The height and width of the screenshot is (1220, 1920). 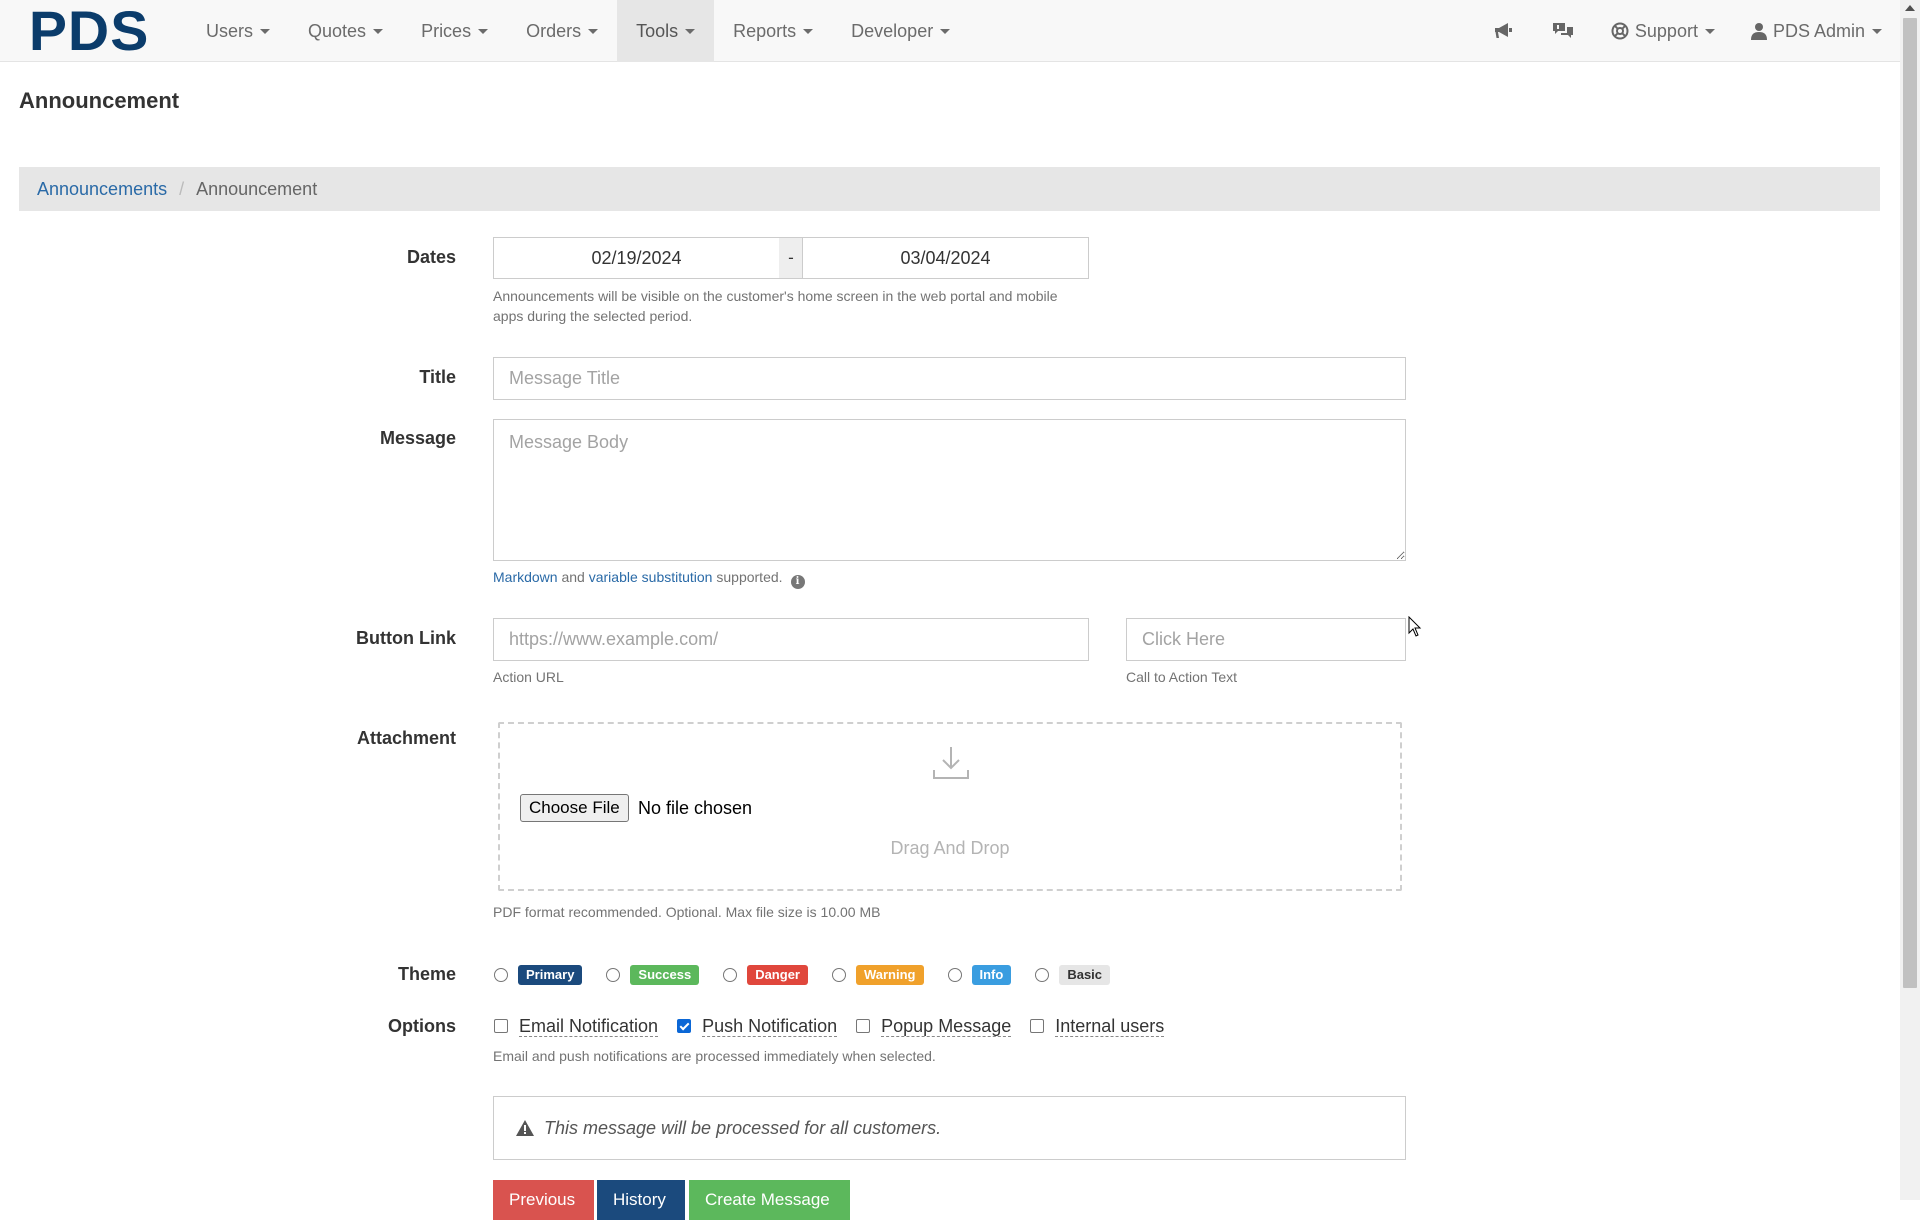 I want to click on push-notification-checkbox, so click(x=684, y=1026).